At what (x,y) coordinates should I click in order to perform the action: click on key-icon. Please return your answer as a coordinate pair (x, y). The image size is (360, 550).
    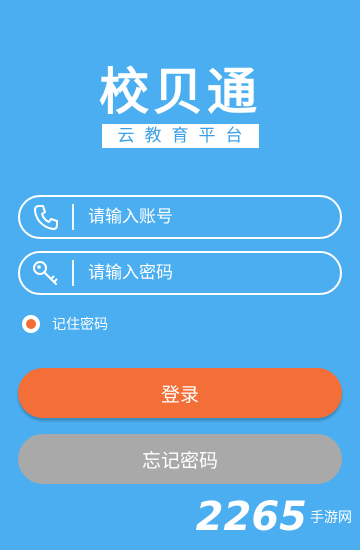
    Looking at the image, I should click on (46, 273).